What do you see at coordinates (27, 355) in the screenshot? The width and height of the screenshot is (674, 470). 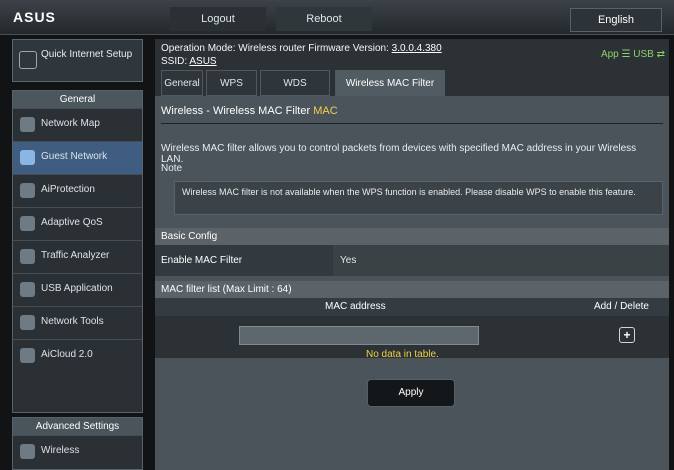 I see `cloud-icon` at bounding box center [27, 355].